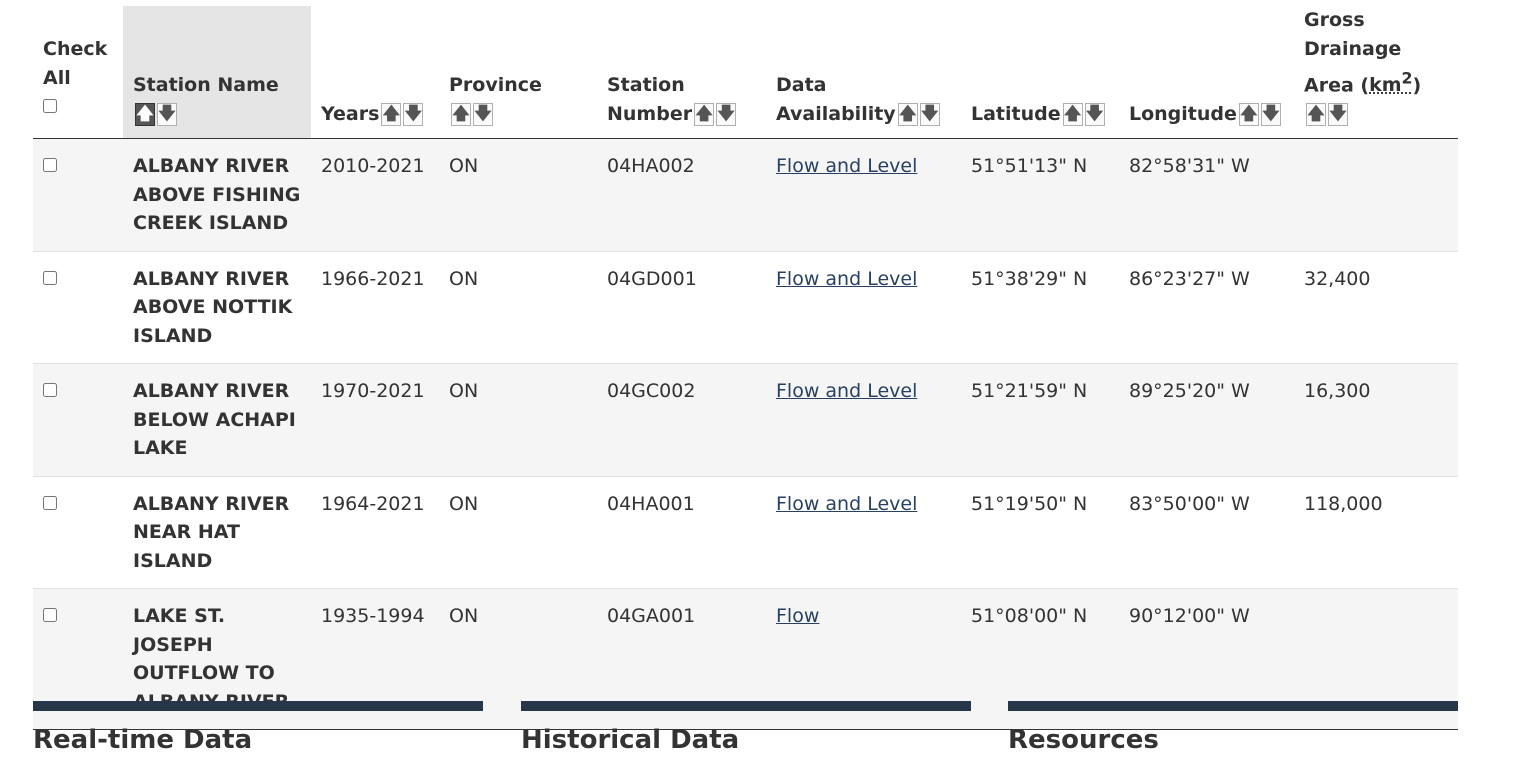 Image resolution: width=1527 pixels, height=761 pixels. I want to click on longitude-header: Longitude 🡅 🡇, so click(1206, 73).